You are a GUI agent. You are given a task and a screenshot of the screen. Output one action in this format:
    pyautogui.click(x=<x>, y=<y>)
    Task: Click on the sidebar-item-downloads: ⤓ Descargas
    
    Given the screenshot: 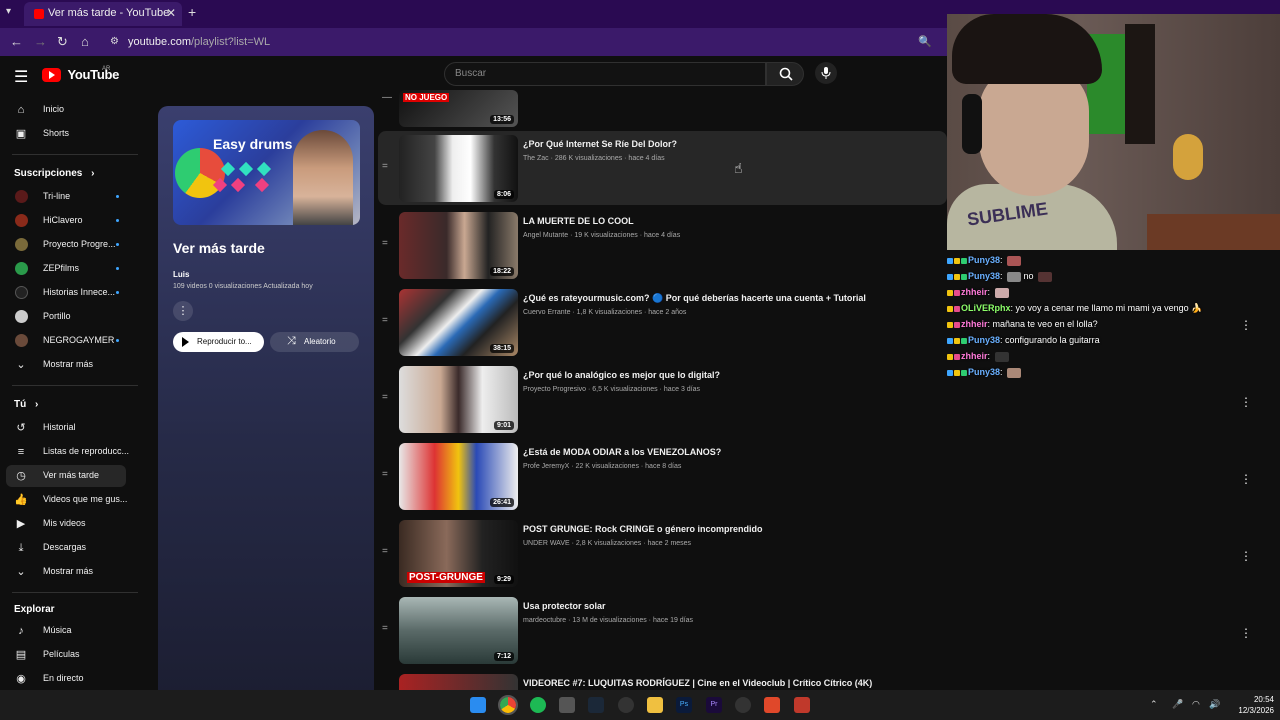 What is the action you would take?
    pyautogui.click(x=66, y=548)
    